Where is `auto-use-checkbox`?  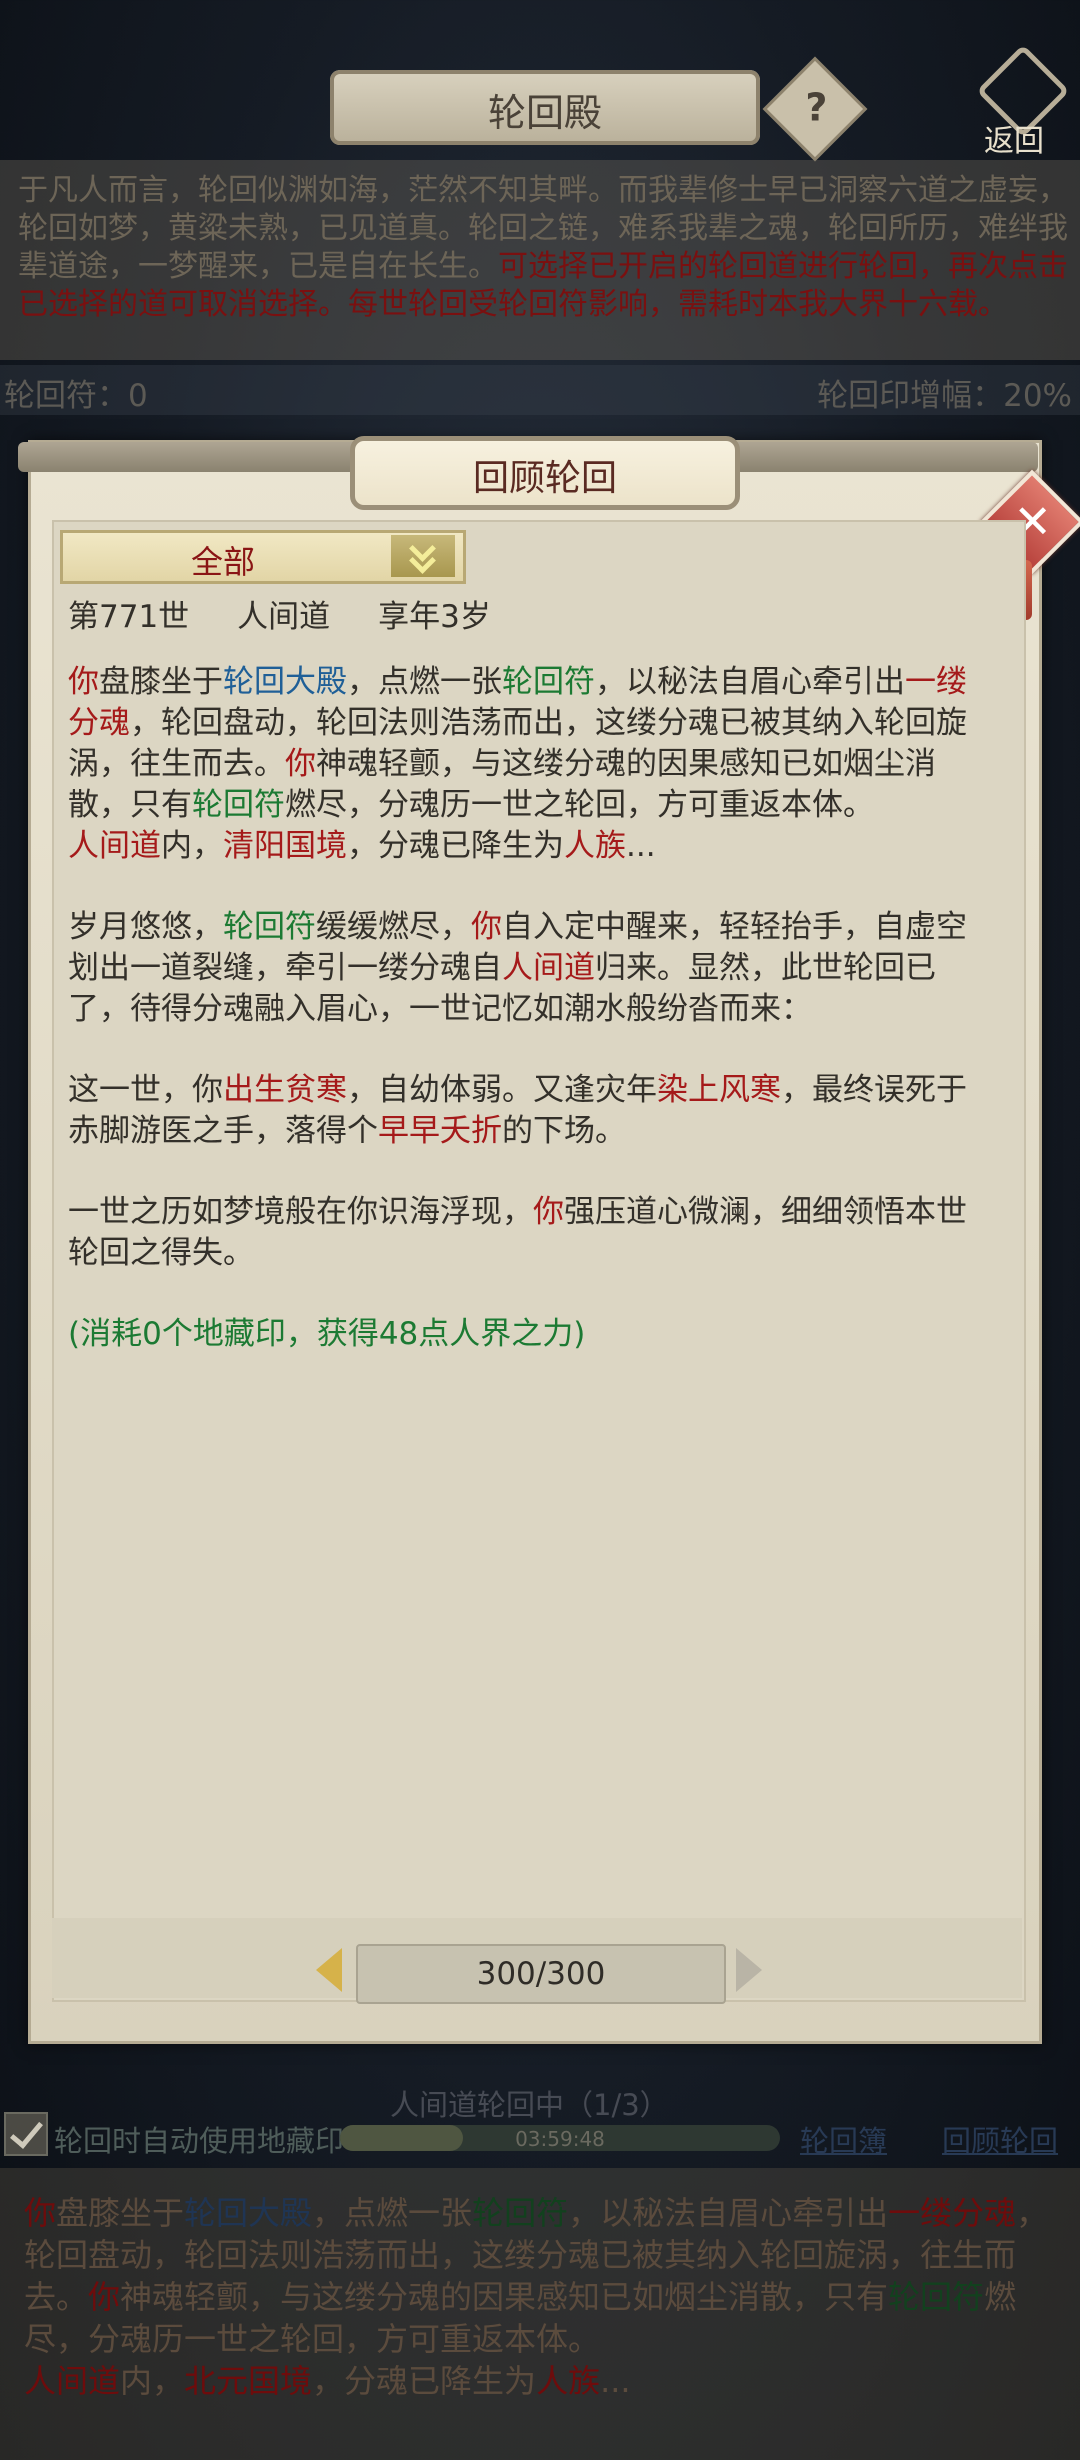
auto-use-checkbox is located at coordinates (26, 2134).